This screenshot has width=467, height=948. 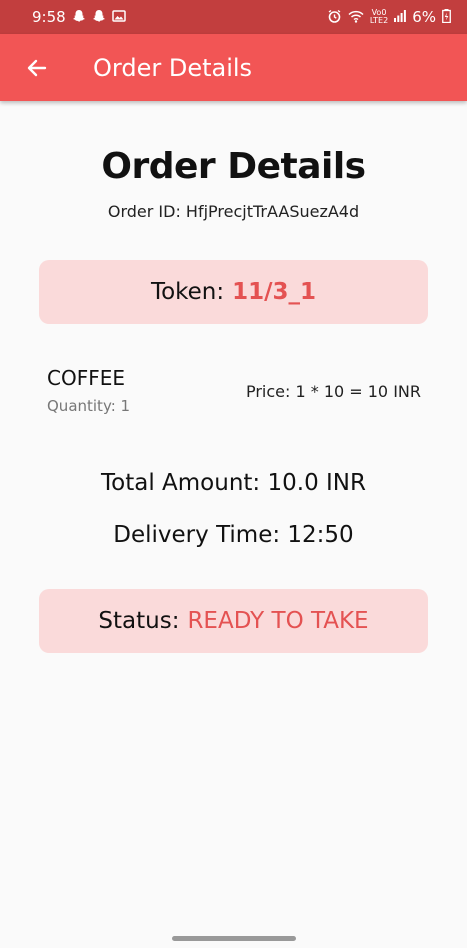 What do you see at coordinates (233, 166) in the screenshot?
I see `page-title: Order Details` at bounding box center [233, 166].